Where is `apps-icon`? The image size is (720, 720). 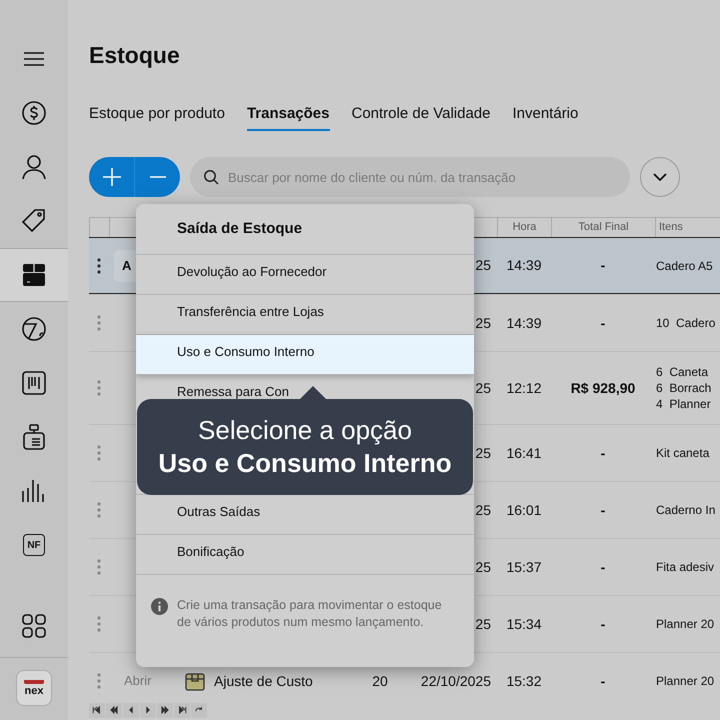
apps-icon is located at coordinates (34, 626).